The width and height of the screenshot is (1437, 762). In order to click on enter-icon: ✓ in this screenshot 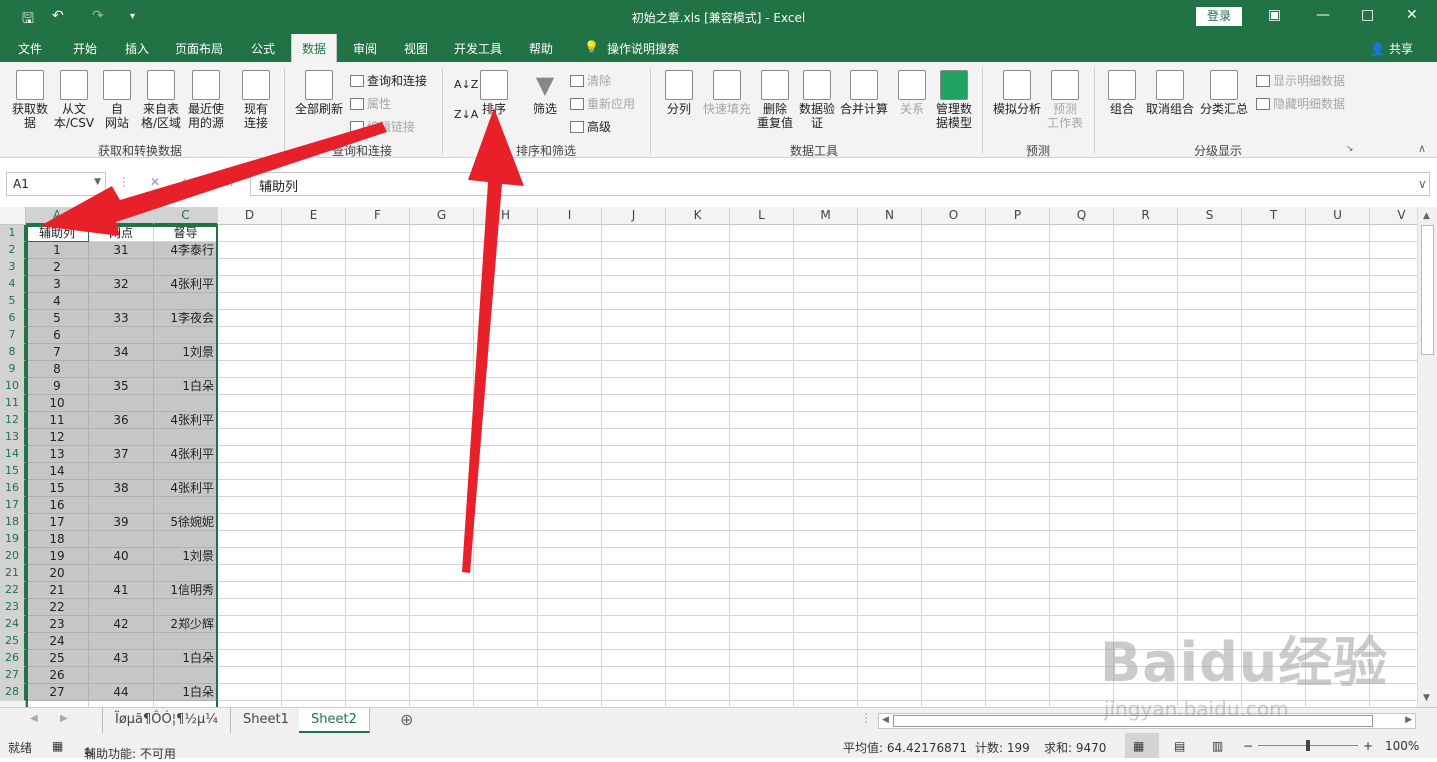, I will do `click(183, 182)`.